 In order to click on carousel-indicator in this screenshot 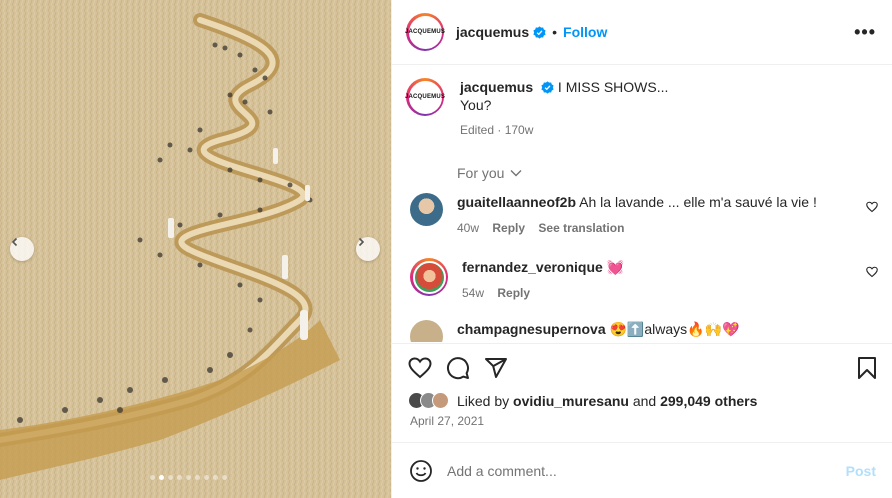, I will do `click(188, 477)`.